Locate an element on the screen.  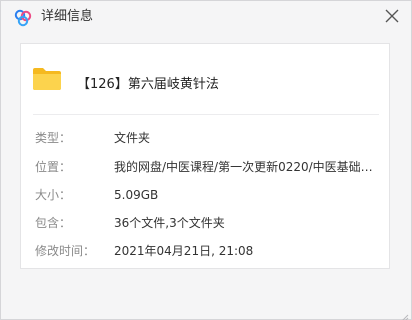
location-value: 我的网盘/中医课程/第一次更新0220/中医基础理论/ is located at coordinates (247, 167).